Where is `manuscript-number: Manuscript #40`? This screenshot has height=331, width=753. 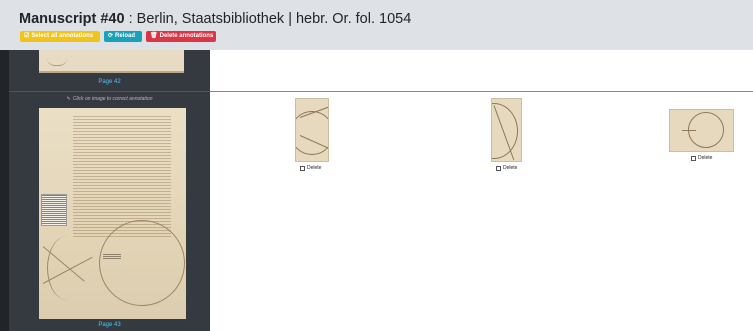 manuscript-number: Manuscript #40 is located at coordinates (72, 19).